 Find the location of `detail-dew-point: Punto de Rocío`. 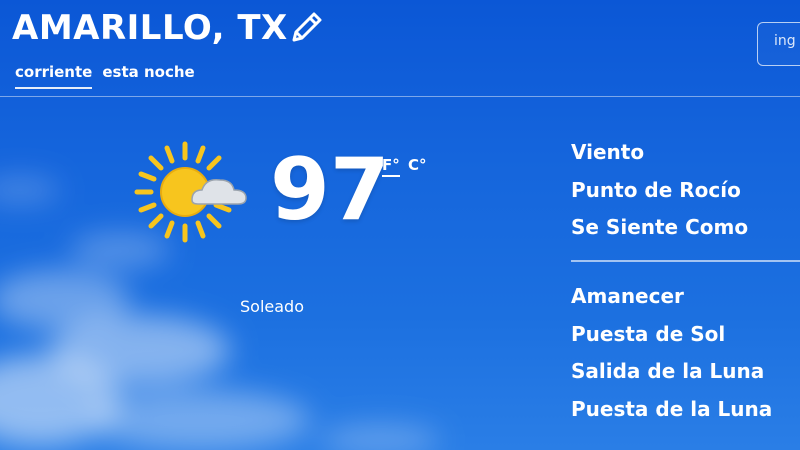

detail-dew-point: Punto de Rocío is located at coordinates (656, 189).